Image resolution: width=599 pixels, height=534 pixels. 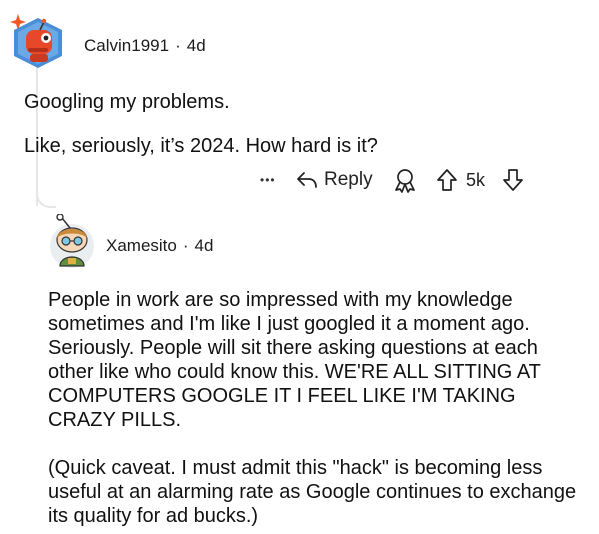 What do you see at coordinates (268, 180) in the screenshot?
I see `more-dots-icon: •••` at bounding box center [268, 180].